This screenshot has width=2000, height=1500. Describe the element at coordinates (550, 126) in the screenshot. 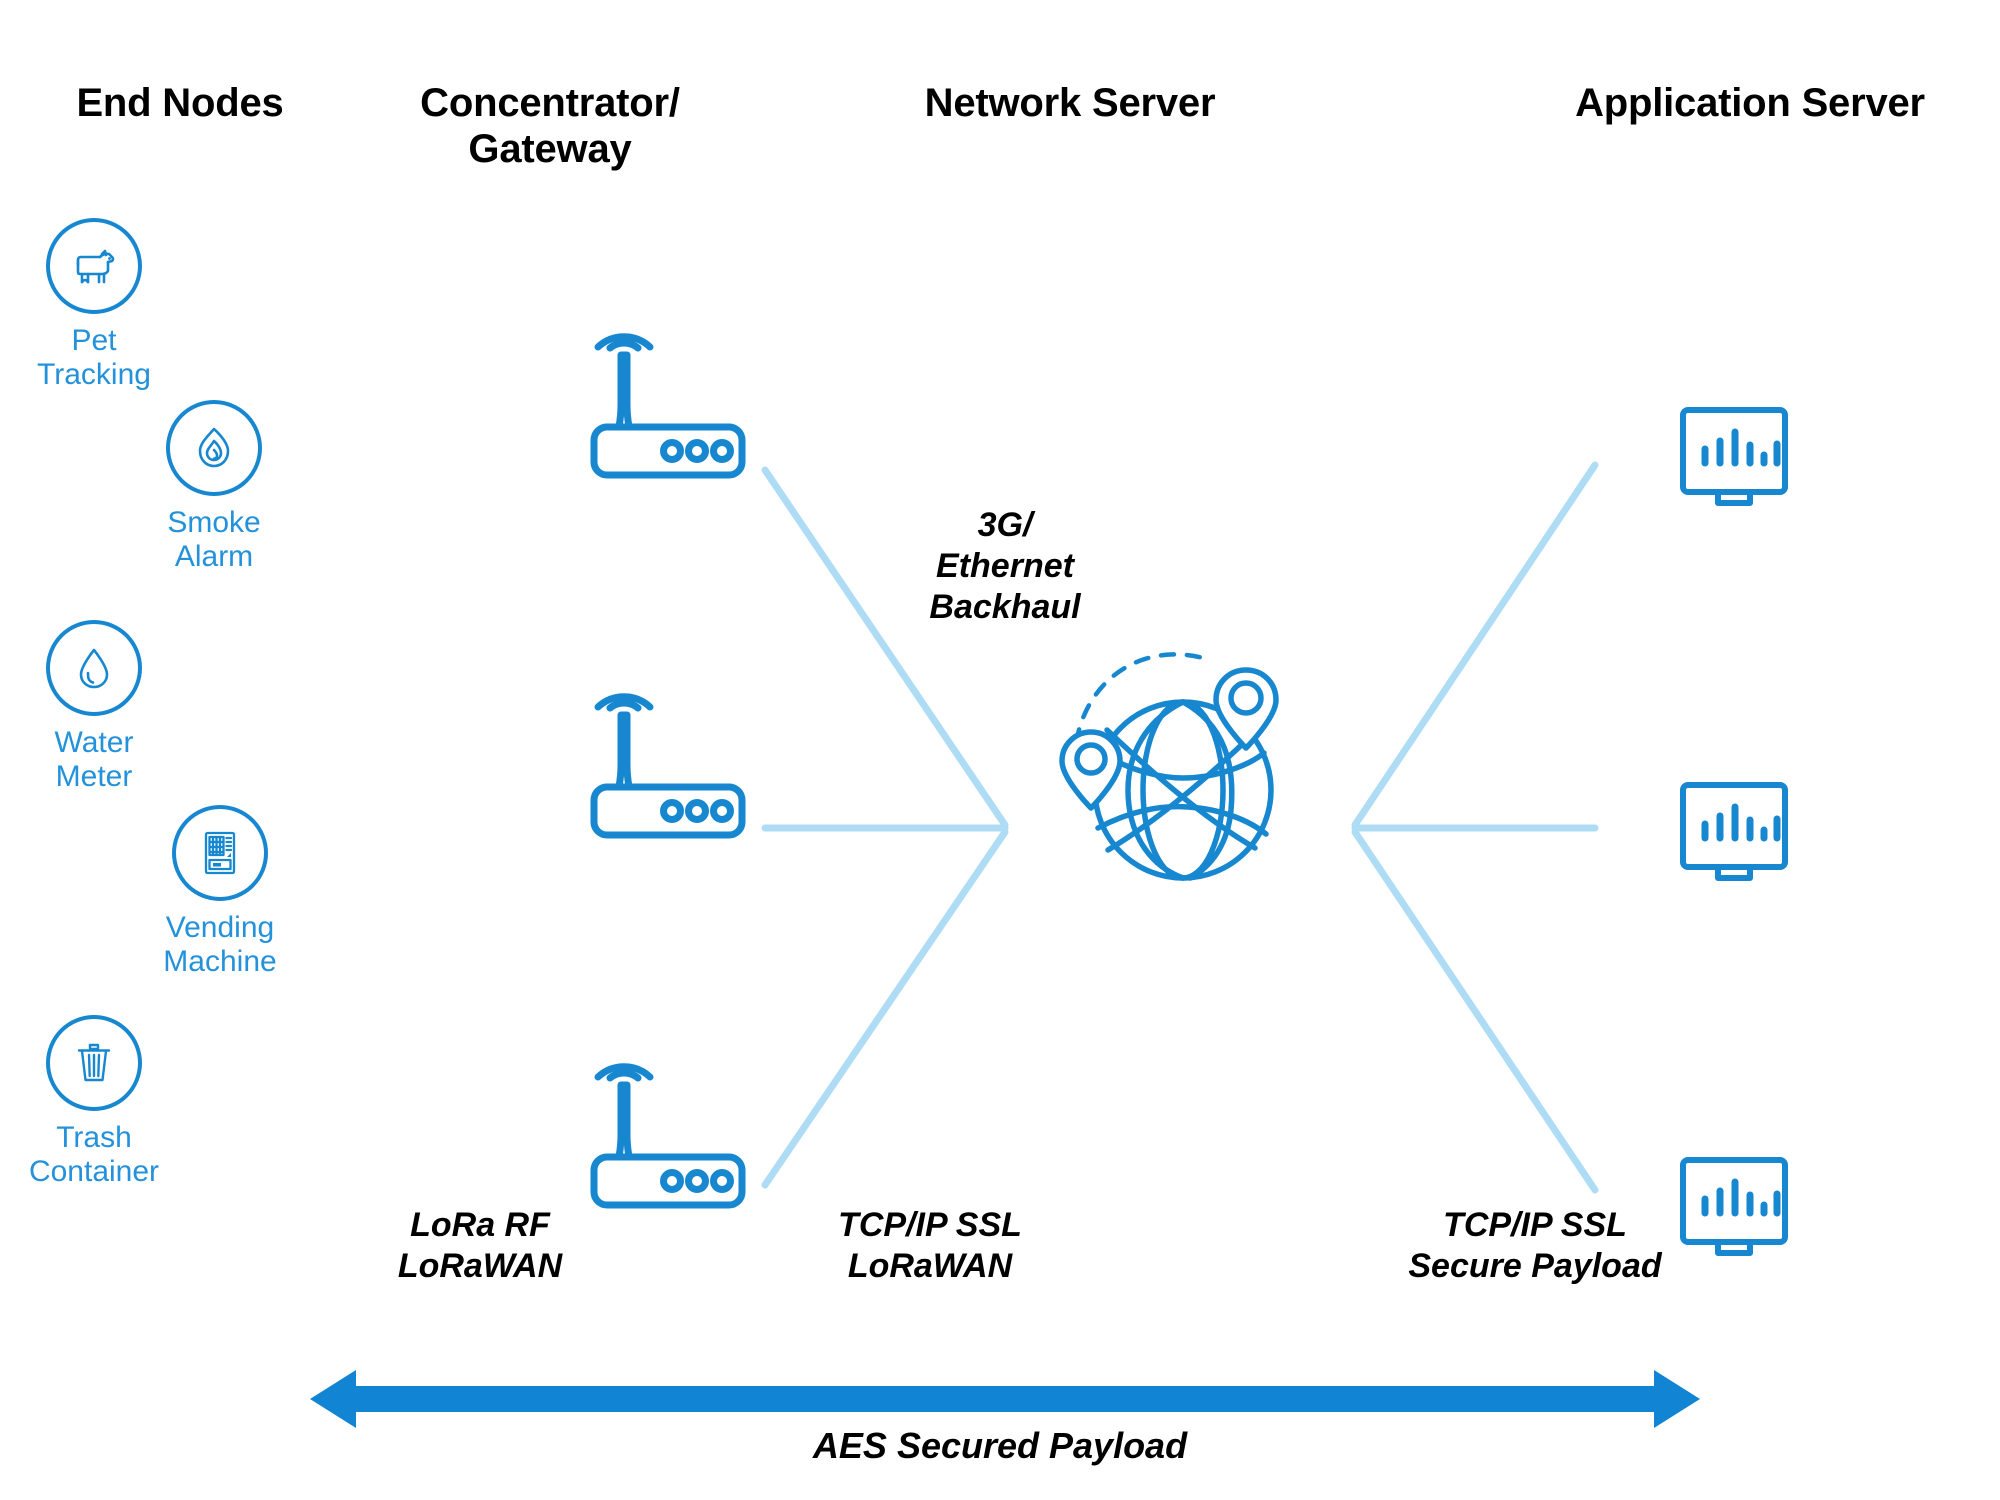

I see `column-header-concentrator-gateway: Concentrator/ Gateway` at that location.